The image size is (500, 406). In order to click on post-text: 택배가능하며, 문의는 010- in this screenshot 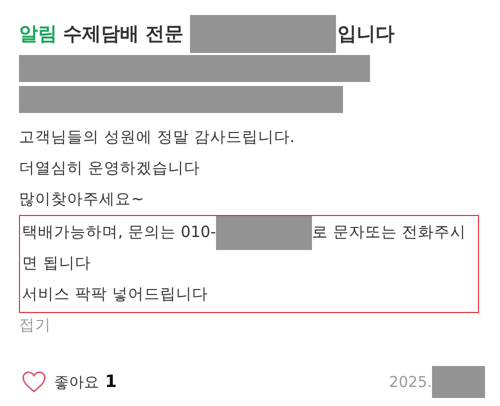, I will do `click(119, 232)`.